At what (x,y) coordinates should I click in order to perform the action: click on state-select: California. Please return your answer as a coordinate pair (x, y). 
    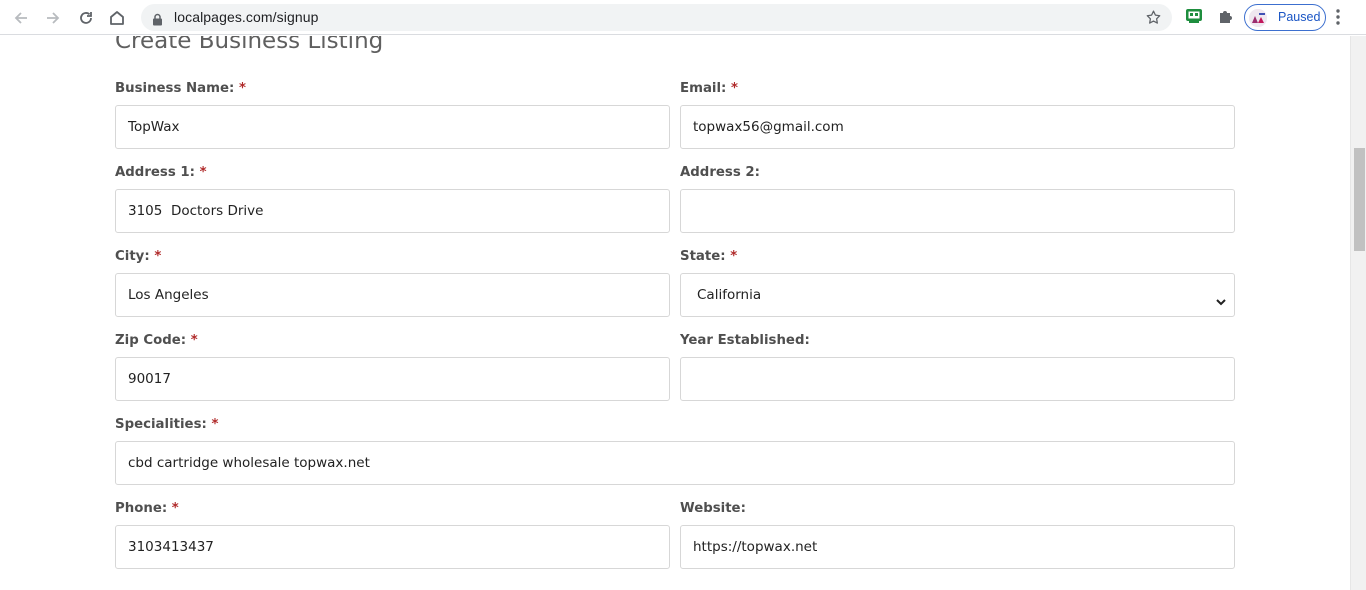
    Looking at the image, I should click on (957, 295).